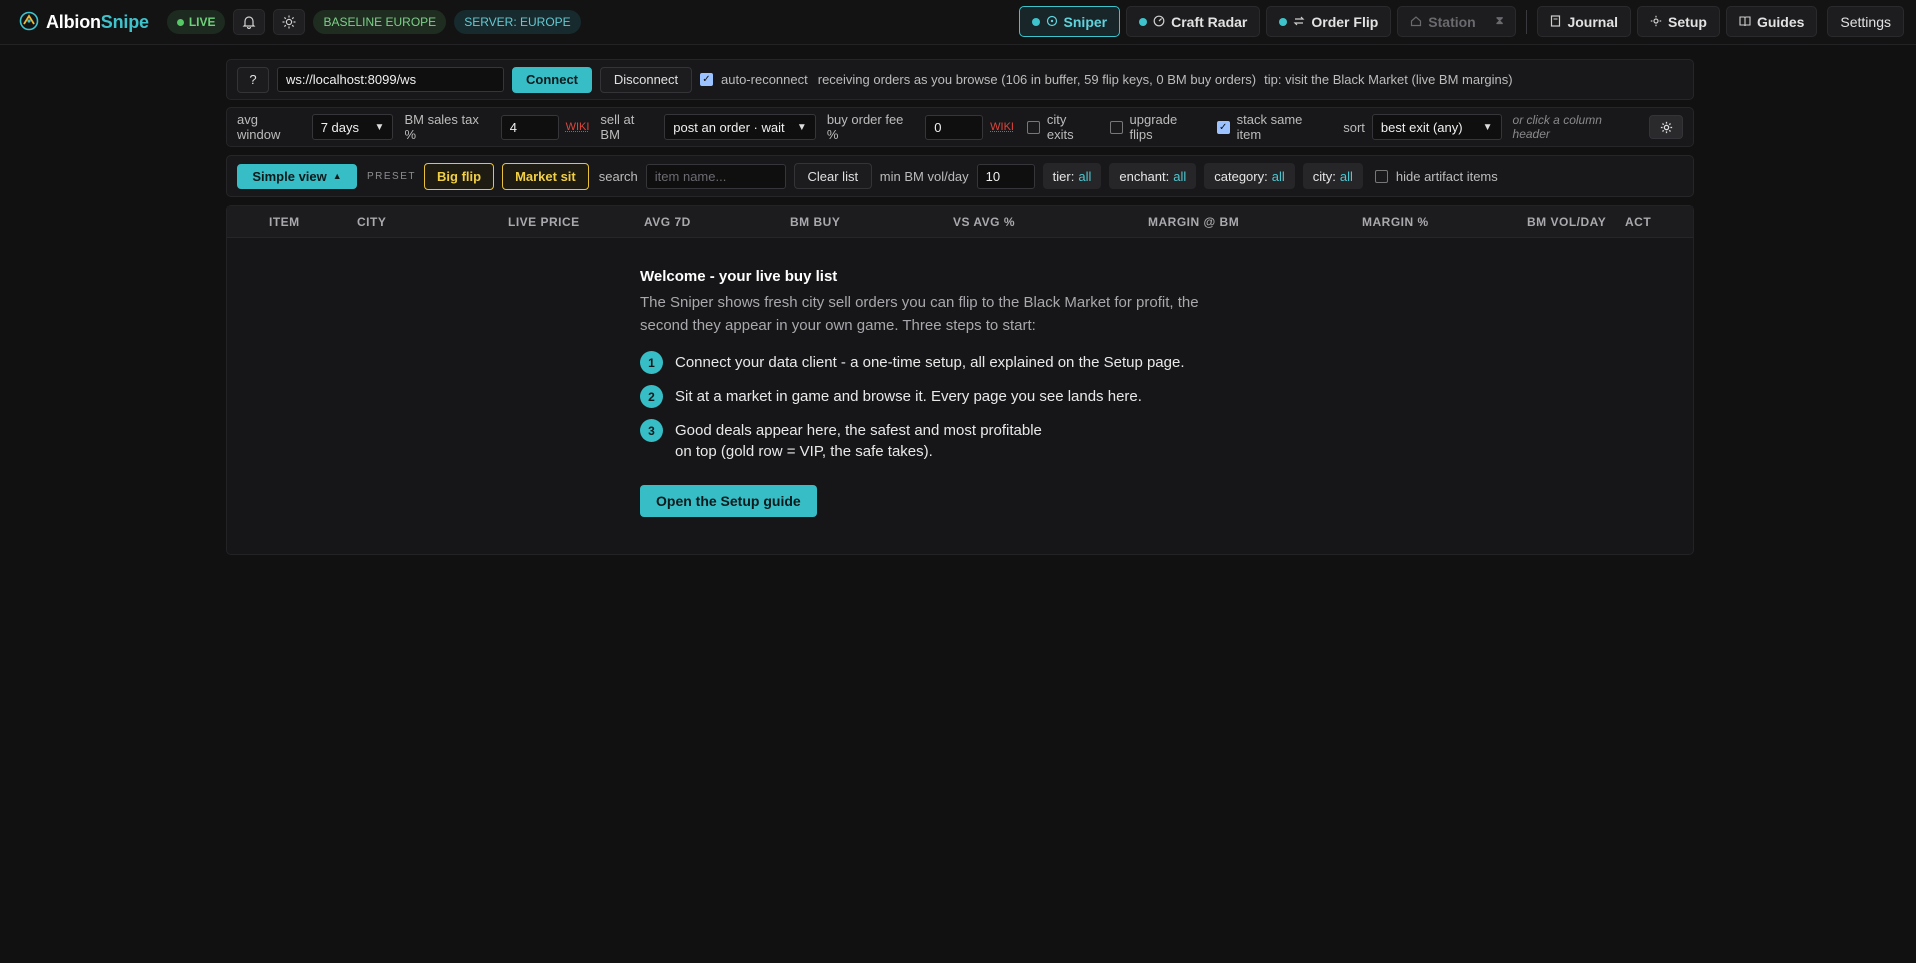  I want to click on clear-list-button: Clear list, so click(832, 176).